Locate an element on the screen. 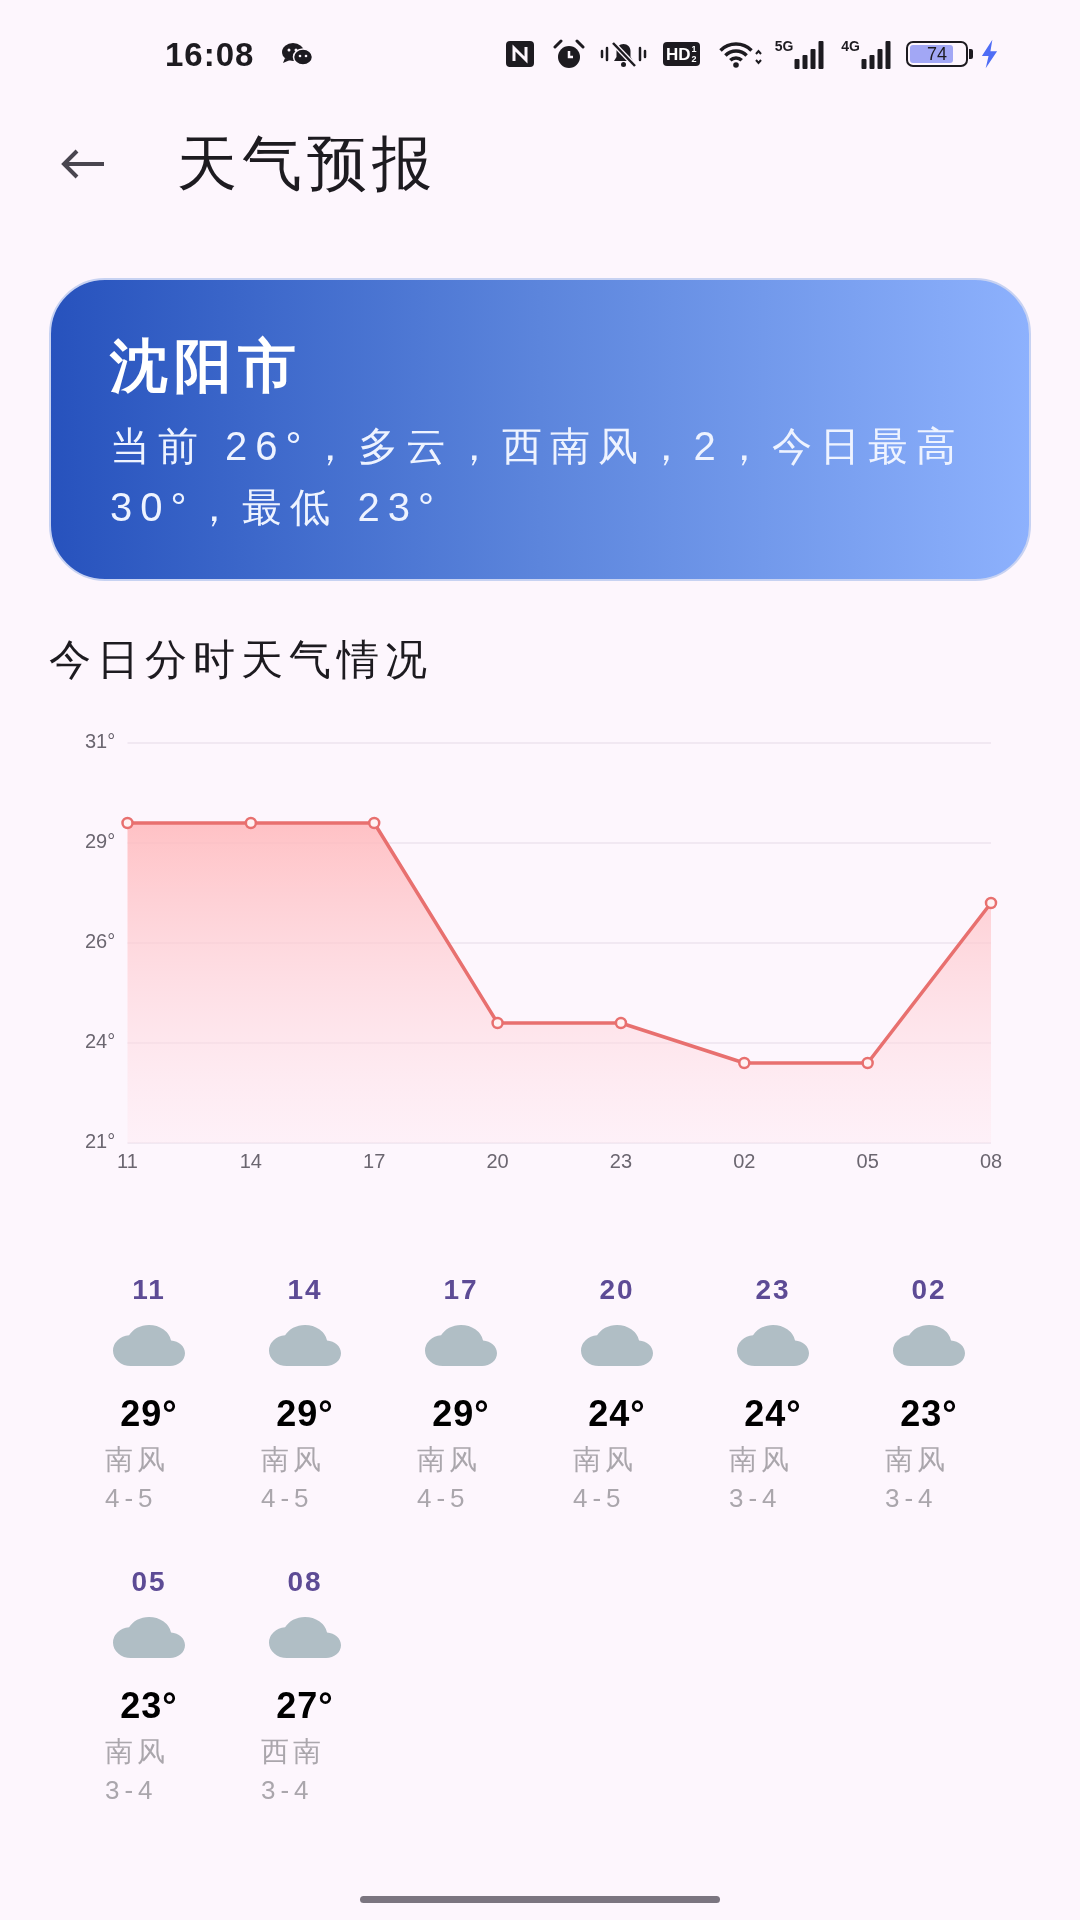  y-axis-label: 21° is located at coordinates (100, 1141).